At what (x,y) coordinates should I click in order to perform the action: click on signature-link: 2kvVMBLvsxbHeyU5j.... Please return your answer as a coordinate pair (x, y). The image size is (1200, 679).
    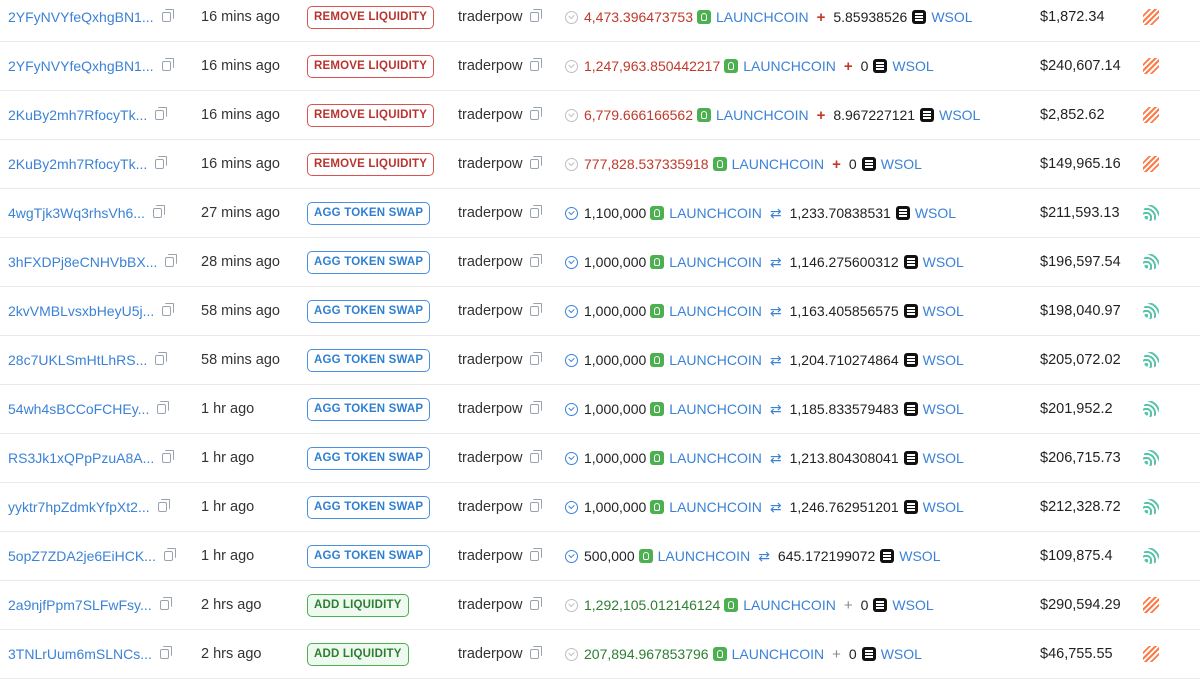
    Looking at the image, I should click on (81, 311).